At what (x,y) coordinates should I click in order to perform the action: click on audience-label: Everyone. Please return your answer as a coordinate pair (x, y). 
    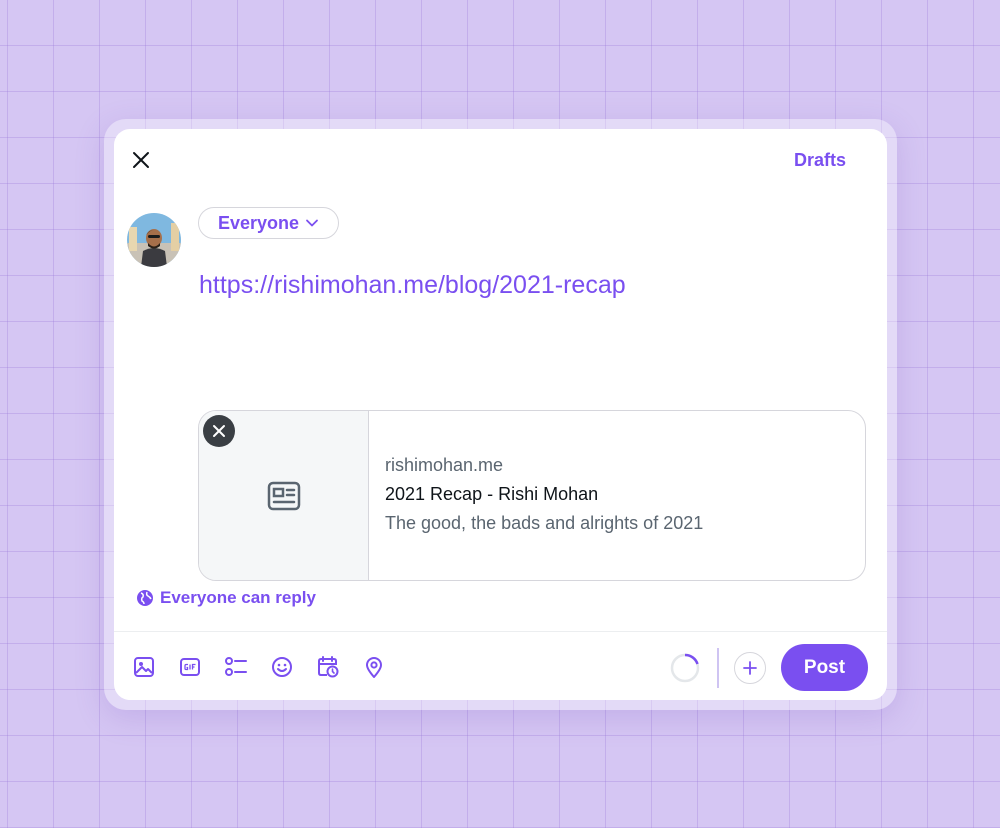
    Looking at the image, I should click on (258, 222).